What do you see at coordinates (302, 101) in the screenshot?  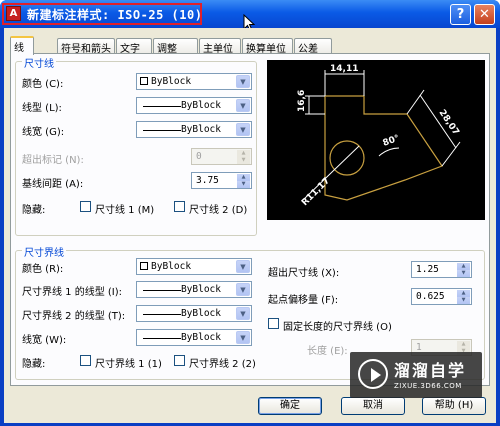 I see `dim-text-left: 16,6` at bounding box center [302, 101].